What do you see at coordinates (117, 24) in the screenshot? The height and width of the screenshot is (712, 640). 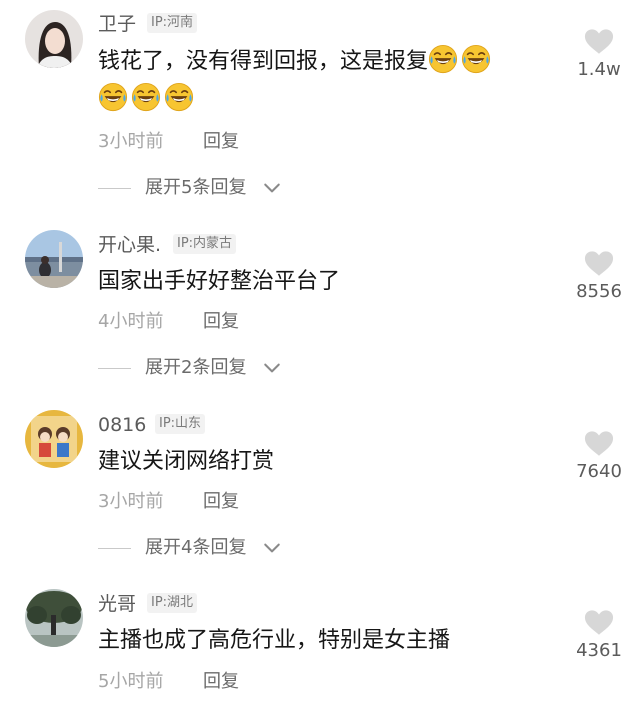 I see `author-name: 卫子` at bounding box center [117, 24].